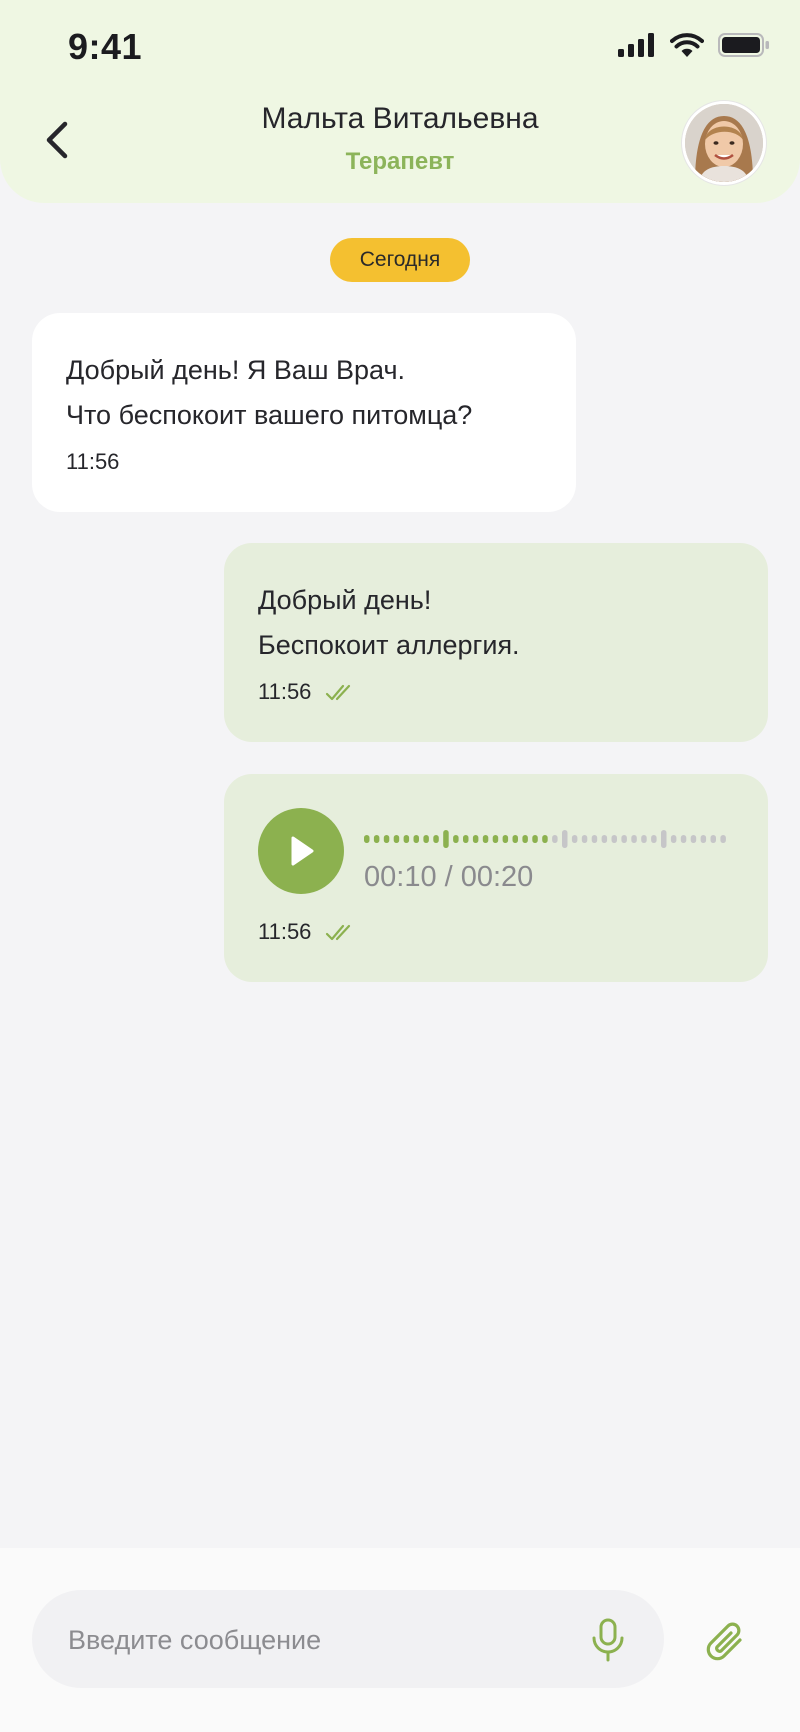  What do you see at coordinates (400, 161) in the screenshot?
I see `contact-role: Терапевт` at bounding box center [400, 161].